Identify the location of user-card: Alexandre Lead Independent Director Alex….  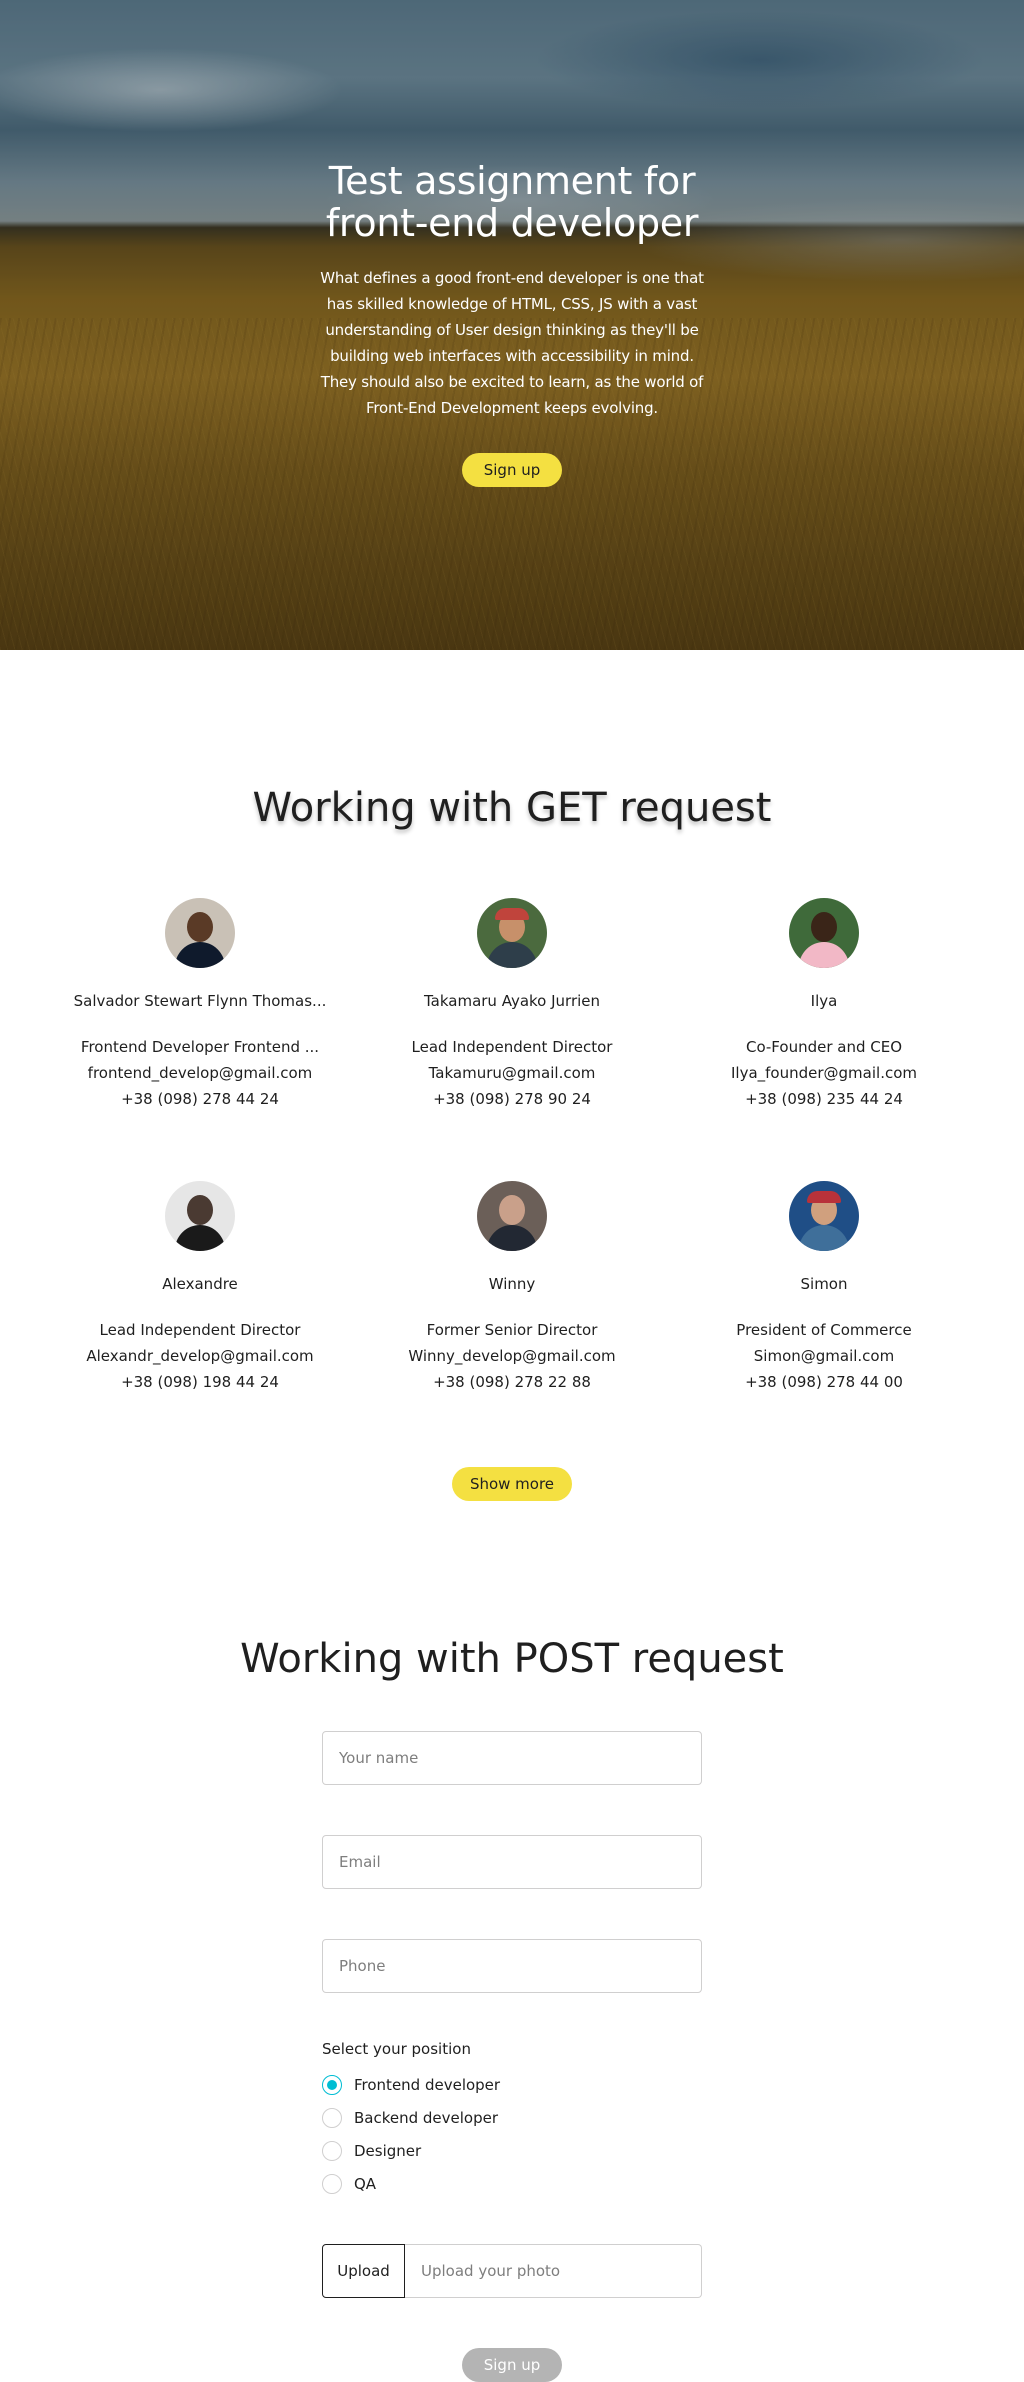
(200, 1288).